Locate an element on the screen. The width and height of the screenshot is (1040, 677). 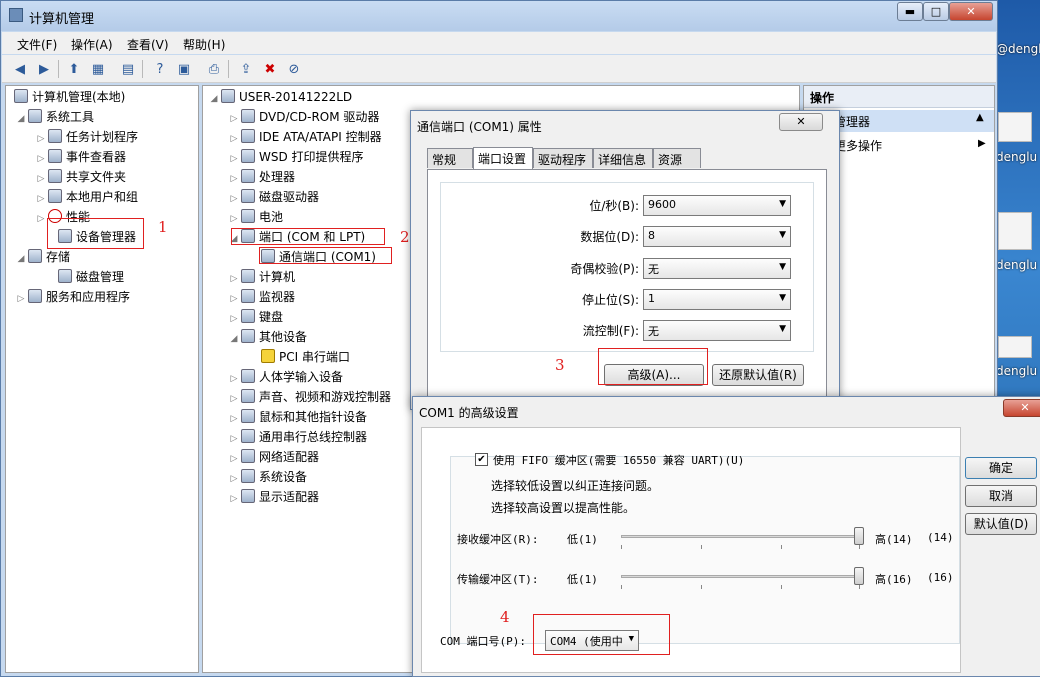
device-category: ▷ 处理器 is located at coordinates (262, 177).